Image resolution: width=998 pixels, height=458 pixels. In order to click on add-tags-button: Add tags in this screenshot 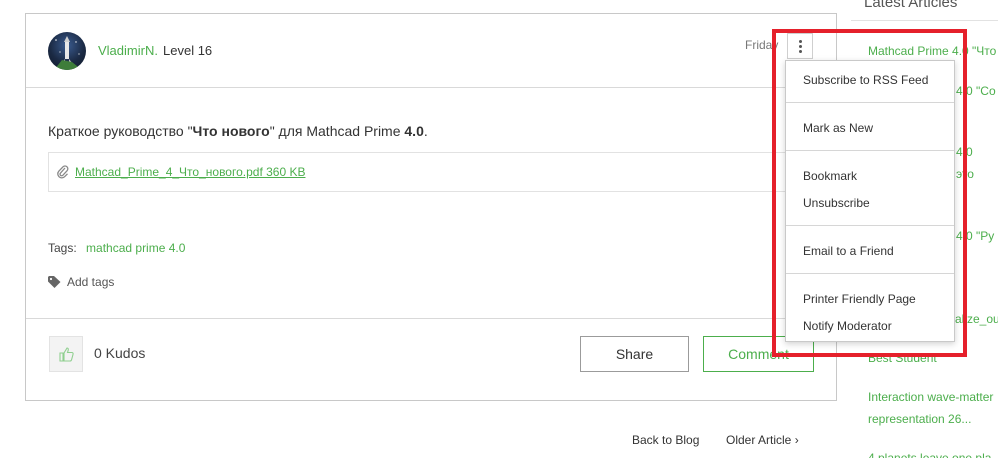, I will do `click(81, 282)`.